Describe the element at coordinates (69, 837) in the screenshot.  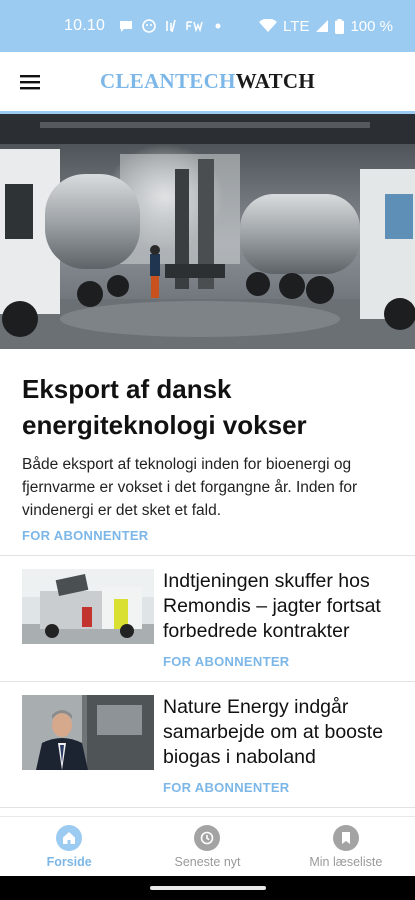
I see `home-icon` at that location.